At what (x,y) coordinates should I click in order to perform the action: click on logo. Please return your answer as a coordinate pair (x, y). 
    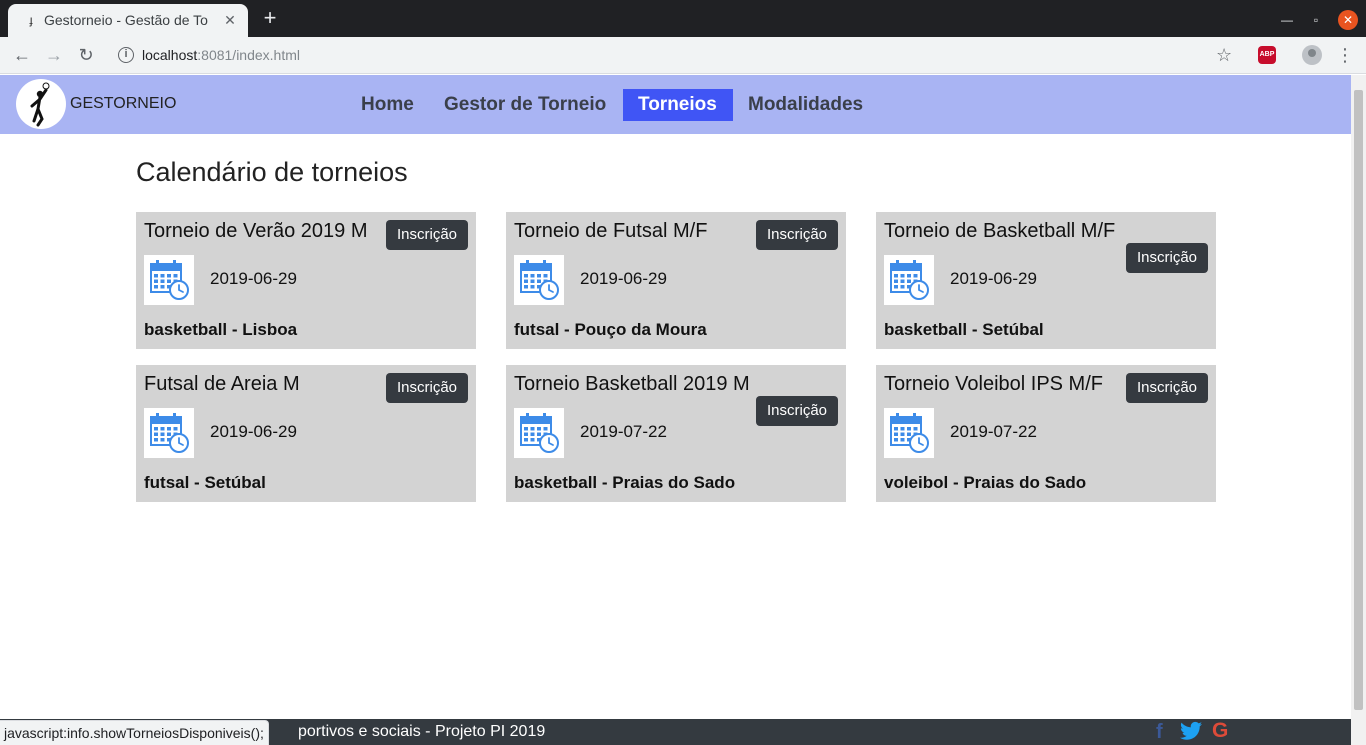
    Looking at the image, I should click on (41, 104).